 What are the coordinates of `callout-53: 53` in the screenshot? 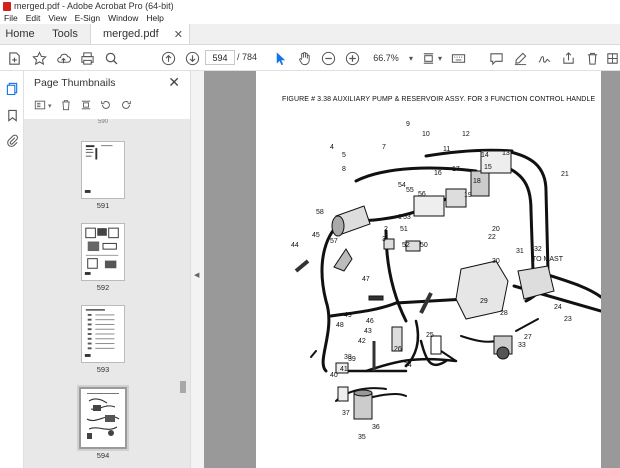 It's located at (407, 217).